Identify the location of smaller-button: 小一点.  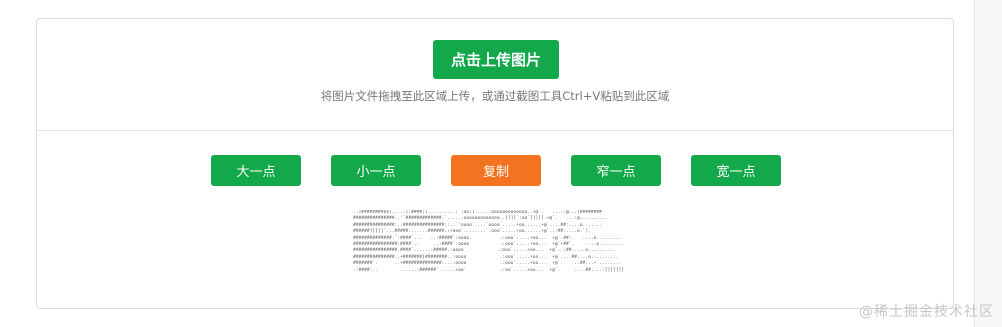
(376, 170).